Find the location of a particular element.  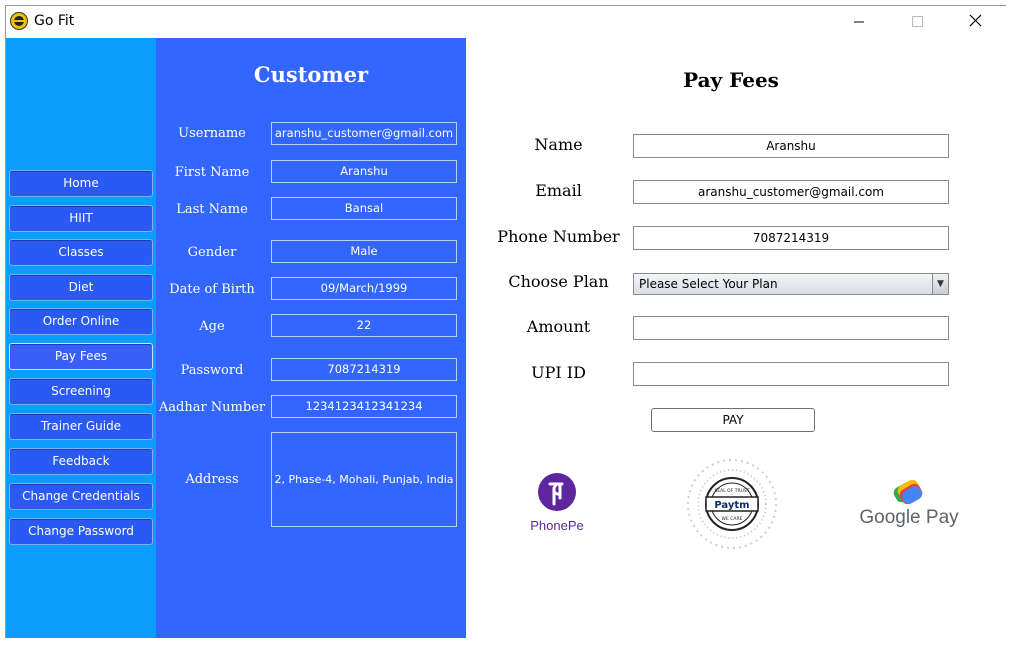

name-field: Aranshu is located at coordinates (791, 146).